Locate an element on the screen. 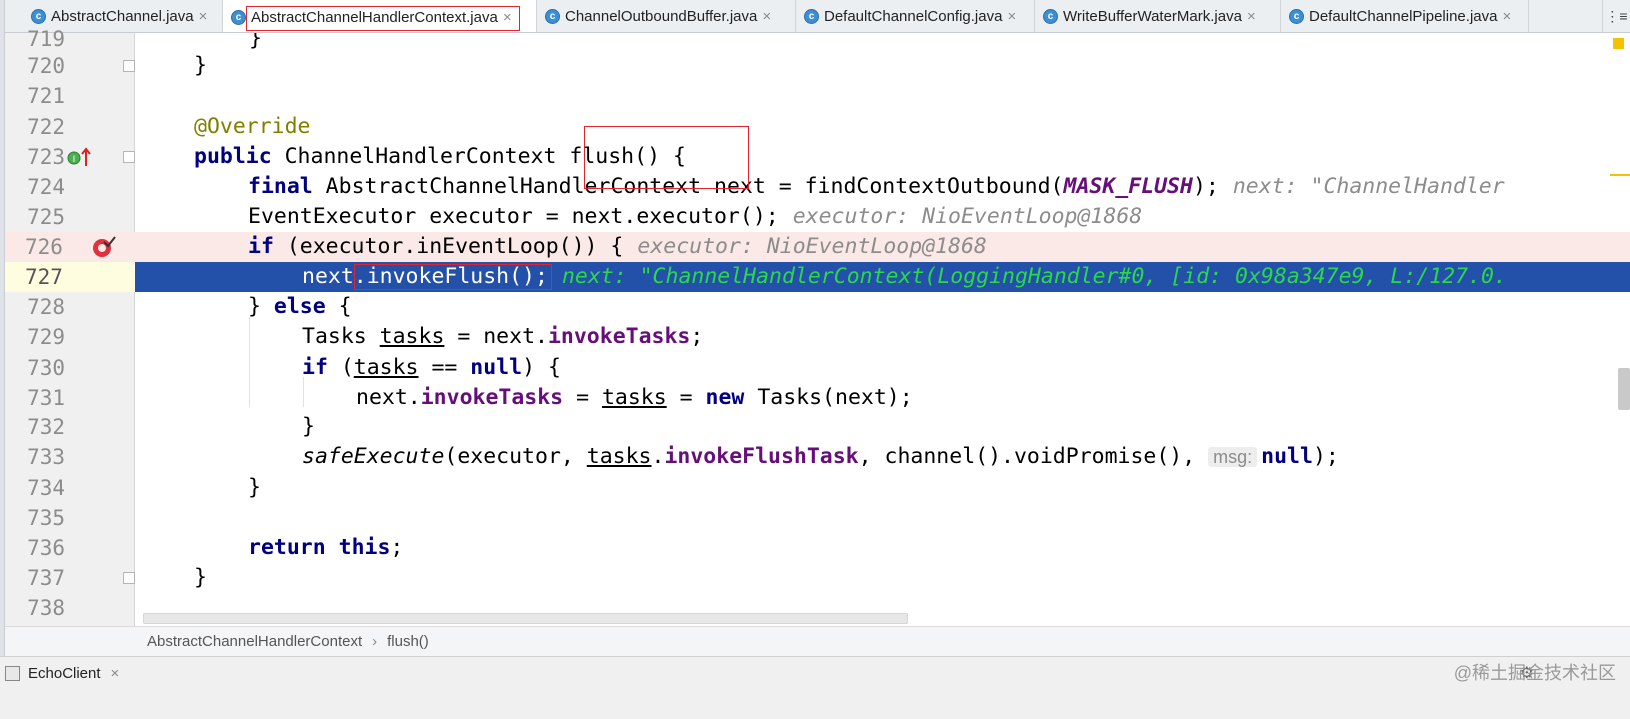 The width and height of the screenshot is (1630, 719). keyword: new is located at coordinates (725, 397).